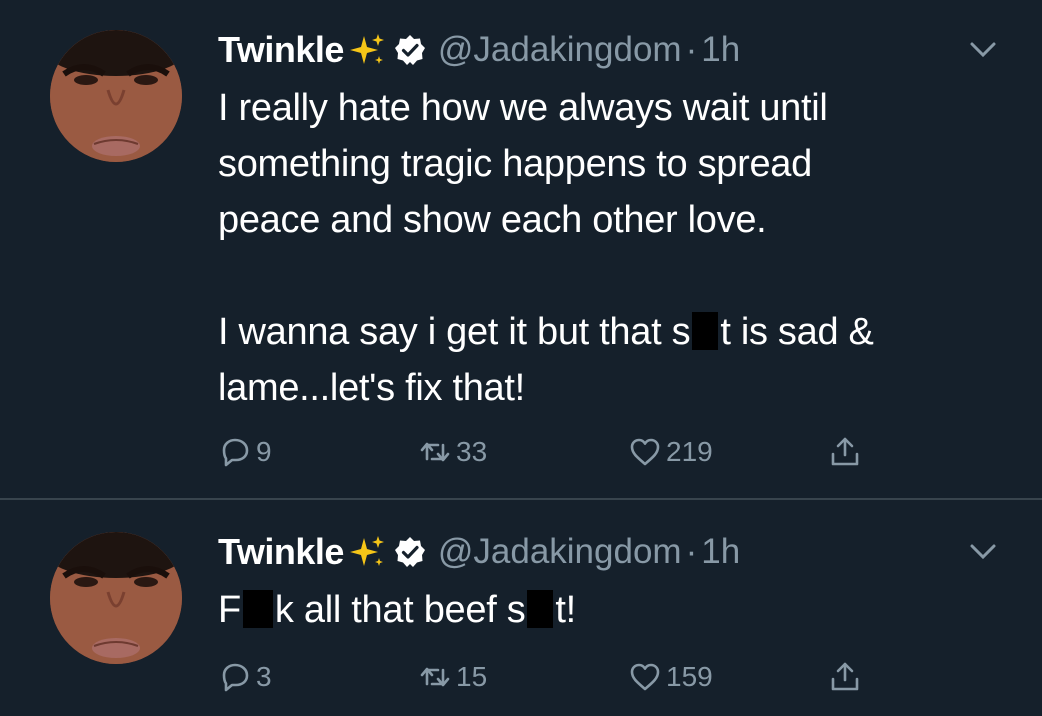 This screenshot has height=716, width=1042. I want to click on text-segment: F, so click(229, 610).